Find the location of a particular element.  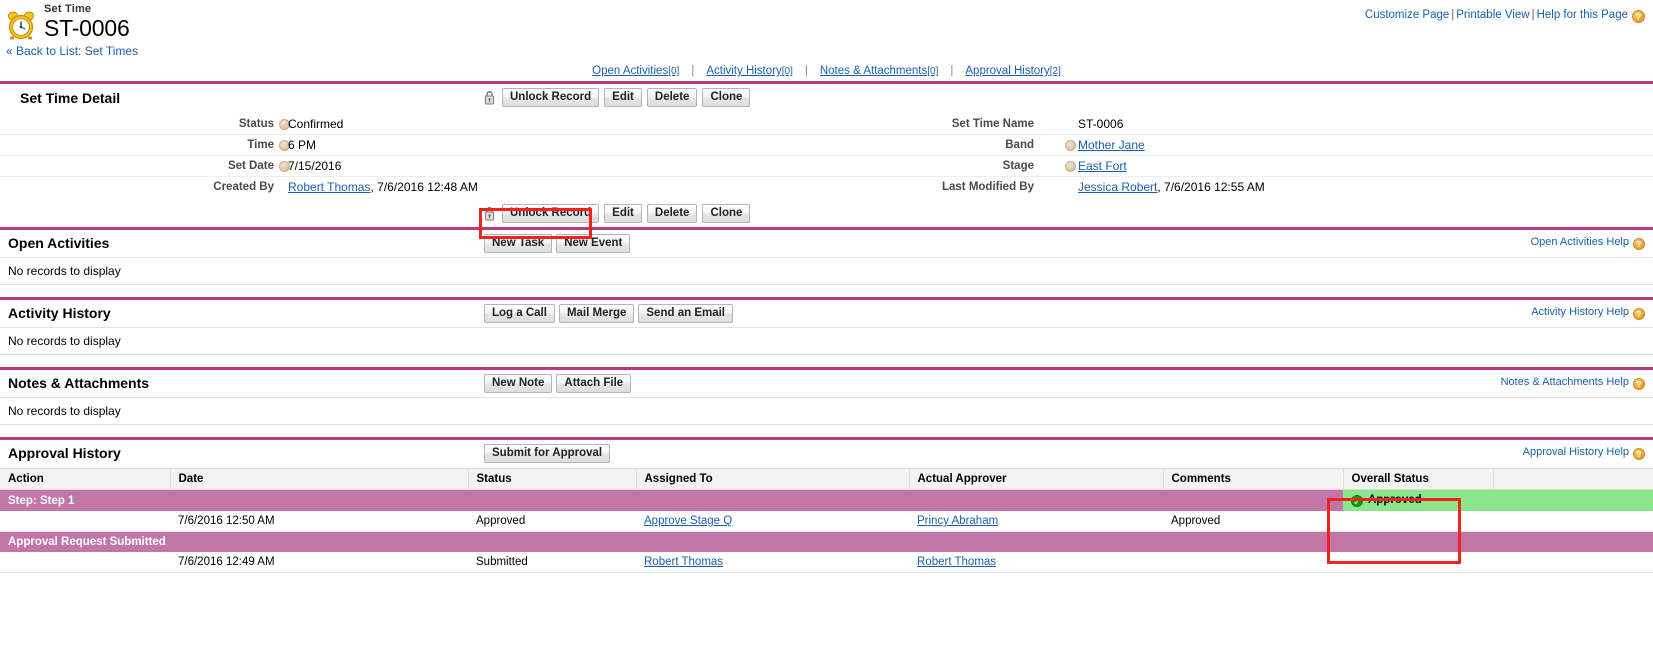

actual-approver-link: Princy Abraham is located at coordinates (957, 521).